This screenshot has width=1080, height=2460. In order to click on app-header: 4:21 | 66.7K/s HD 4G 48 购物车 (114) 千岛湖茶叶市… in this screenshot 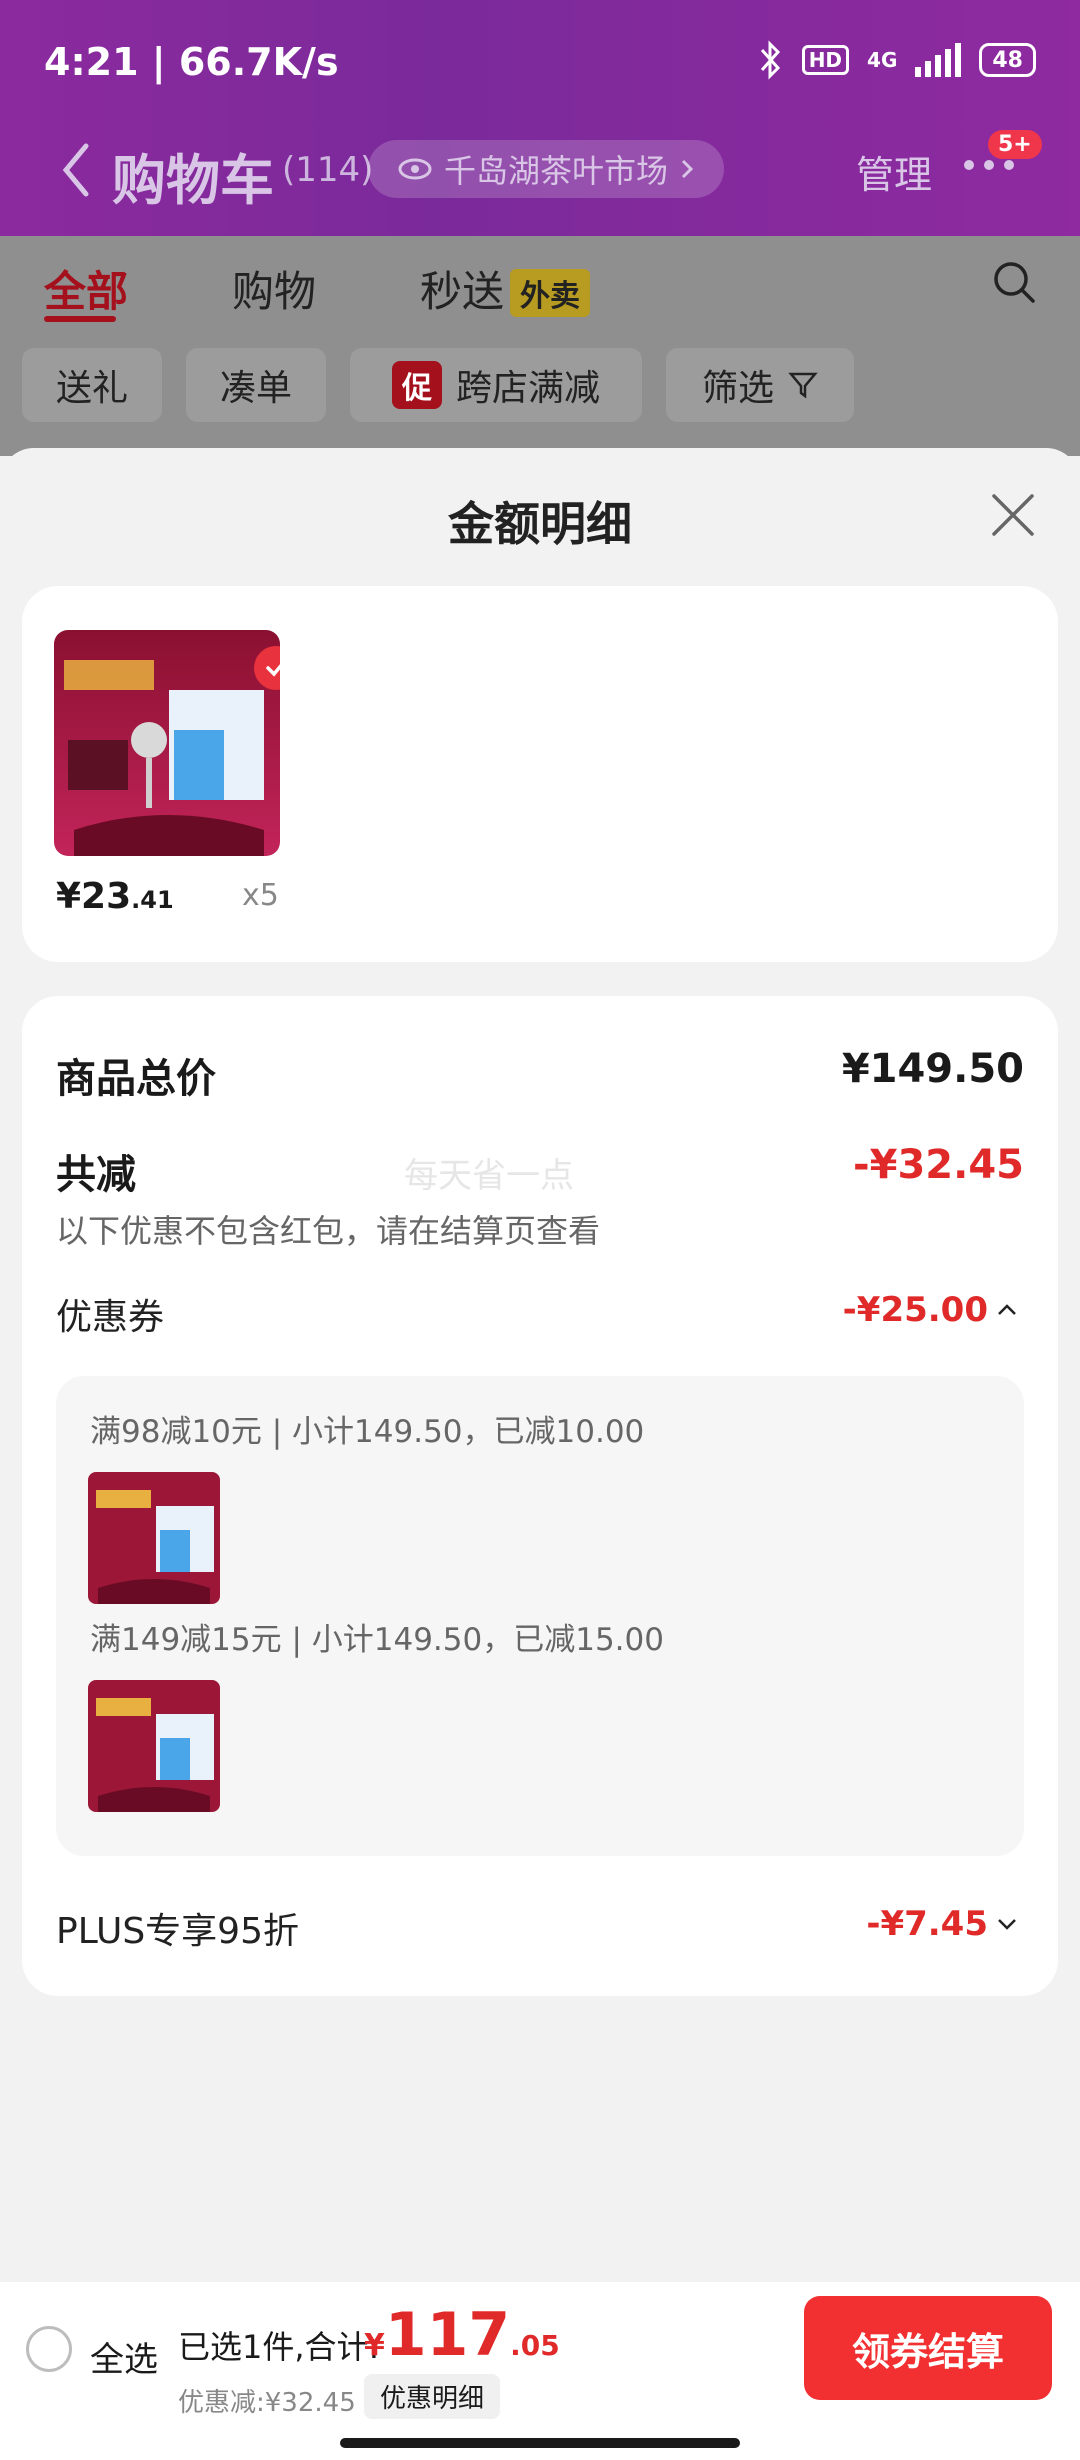, I will do `click(540, 118)`.